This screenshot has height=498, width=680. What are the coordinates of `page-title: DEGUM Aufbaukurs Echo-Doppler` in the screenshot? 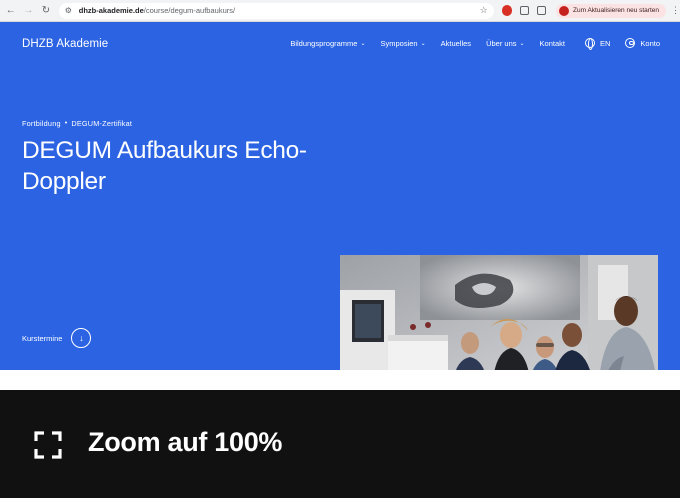 It's located at (164, 166).